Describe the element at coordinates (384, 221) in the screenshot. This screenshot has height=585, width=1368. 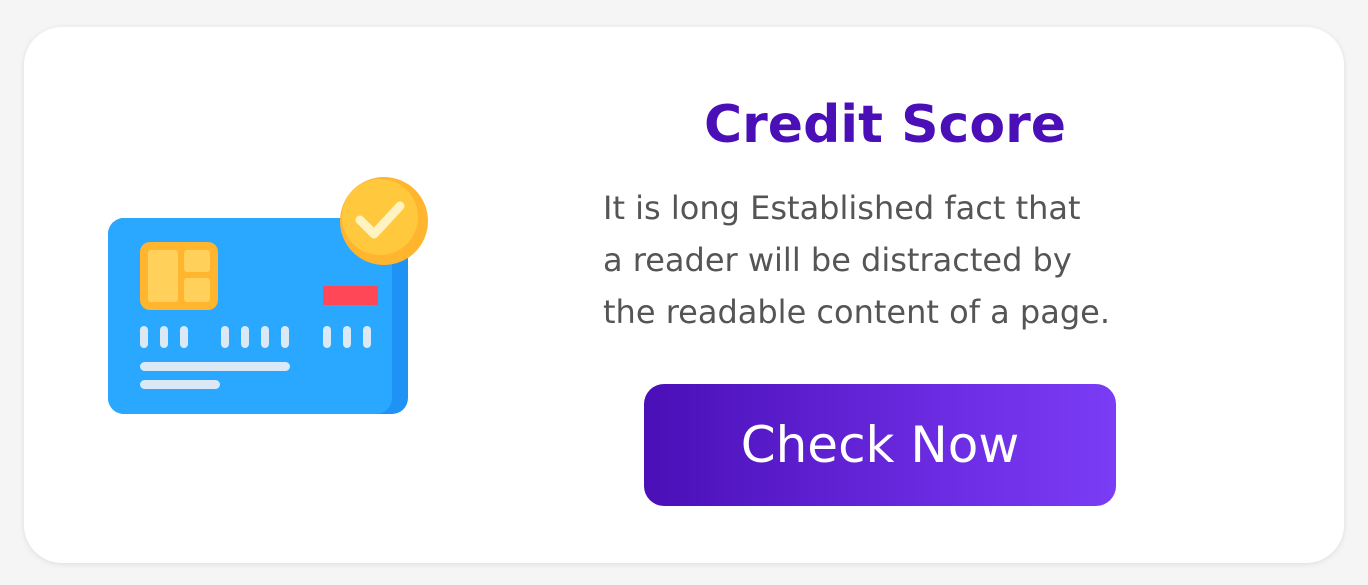
I see `checkmark-icon` at that location.